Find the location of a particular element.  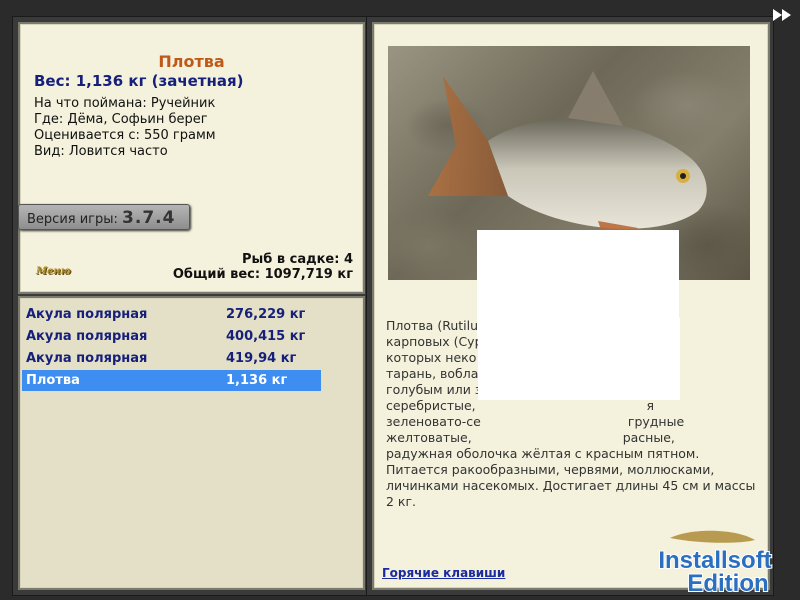

fast-forward-icon is located at coordinates (783, 15).